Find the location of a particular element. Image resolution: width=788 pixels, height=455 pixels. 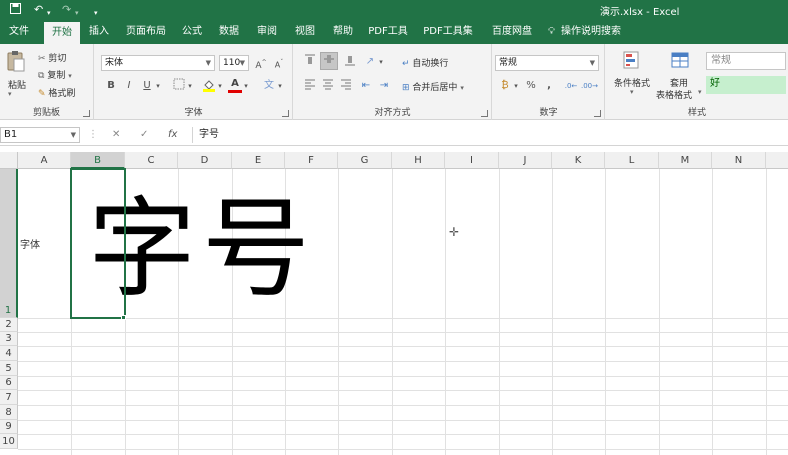

increase-indent-button: ⇥ is located at coordinates (384, 86).